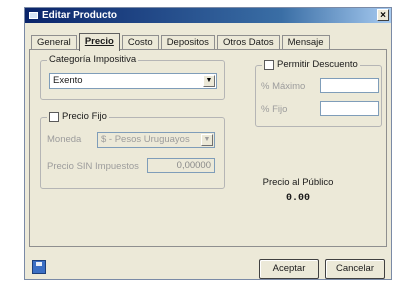 This screenshot has width=405, height=289. I want to click on maximo-field, so click(349, 85).